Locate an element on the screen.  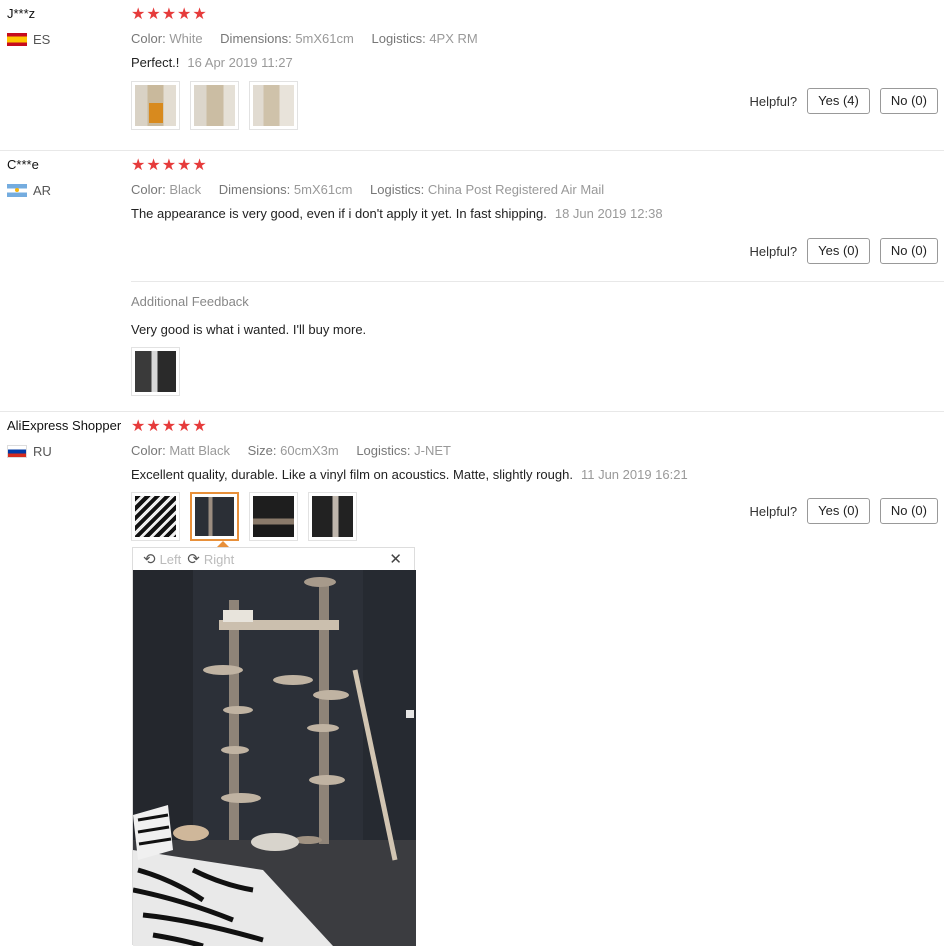
attr-value: Matt Black is located at coordinates (199, 450).